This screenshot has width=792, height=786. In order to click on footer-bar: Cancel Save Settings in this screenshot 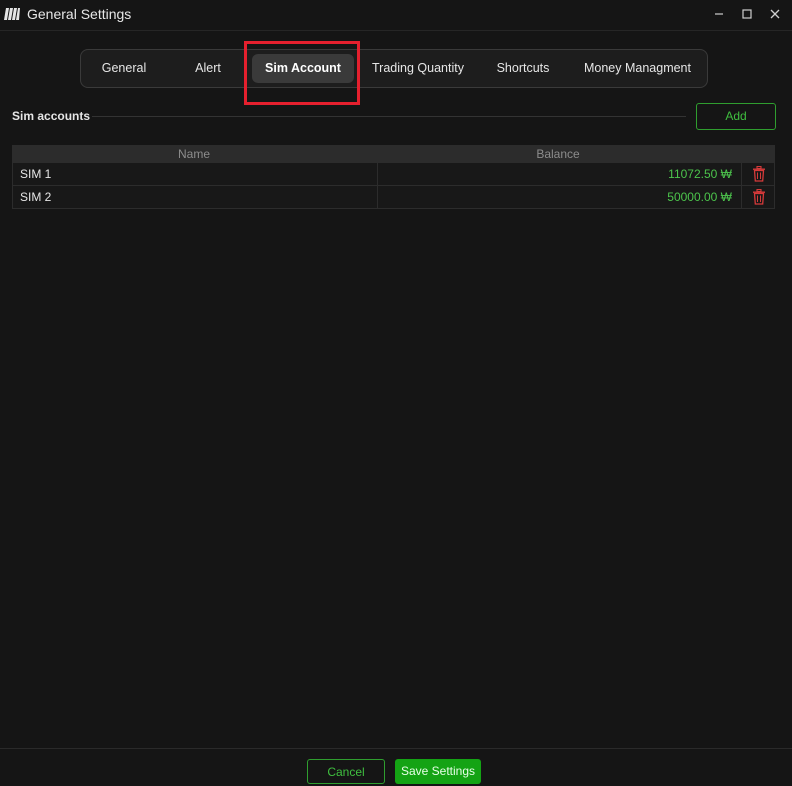, I will do `click(396, 767)`.